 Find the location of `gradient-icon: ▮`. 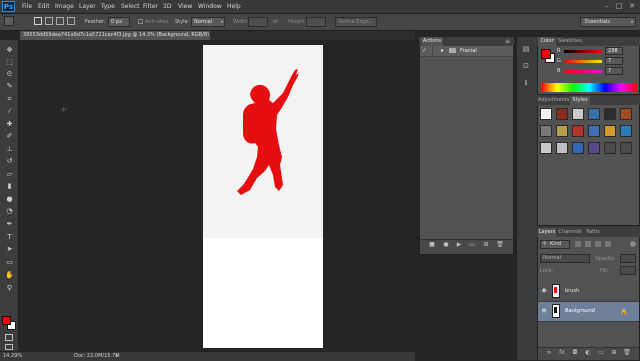

gradient-icon: ▮ is located at coordinates (9, 186).